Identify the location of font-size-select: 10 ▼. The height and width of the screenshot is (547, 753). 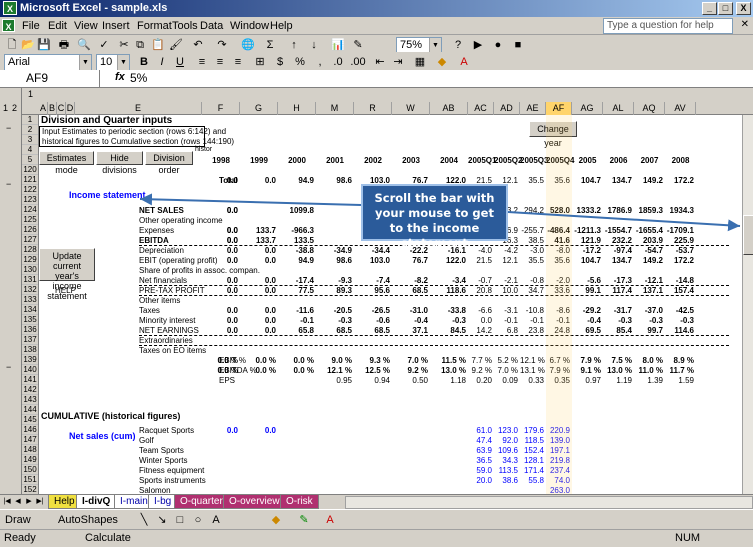
(113, 62).